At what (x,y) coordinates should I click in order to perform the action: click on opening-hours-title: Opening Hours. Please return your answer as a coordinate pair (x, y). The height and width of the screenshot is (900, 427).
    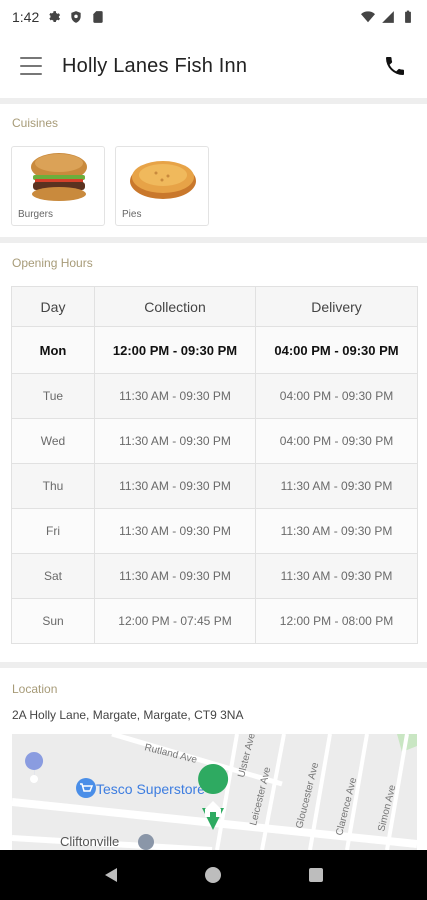
    Looking at the image, I should click on (52, 263).